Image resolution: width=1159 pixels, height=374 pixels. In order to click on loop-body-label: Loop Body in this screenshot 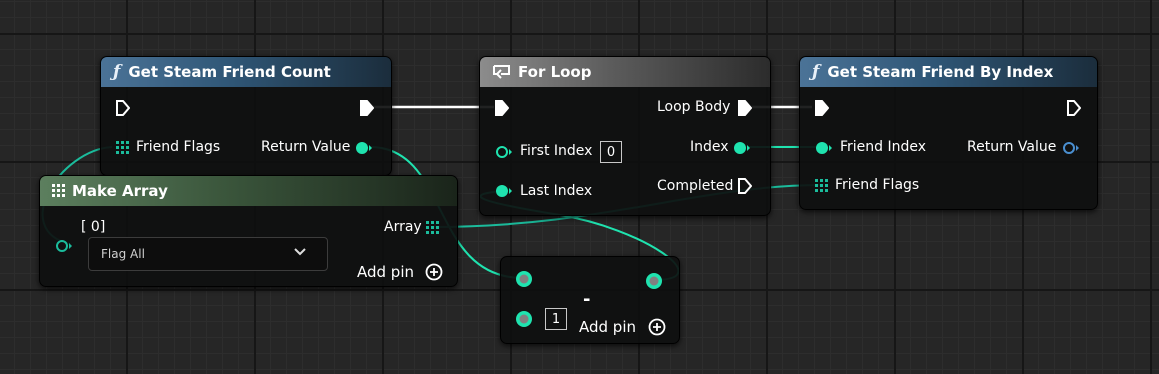, I will do `click(694, 107)`.